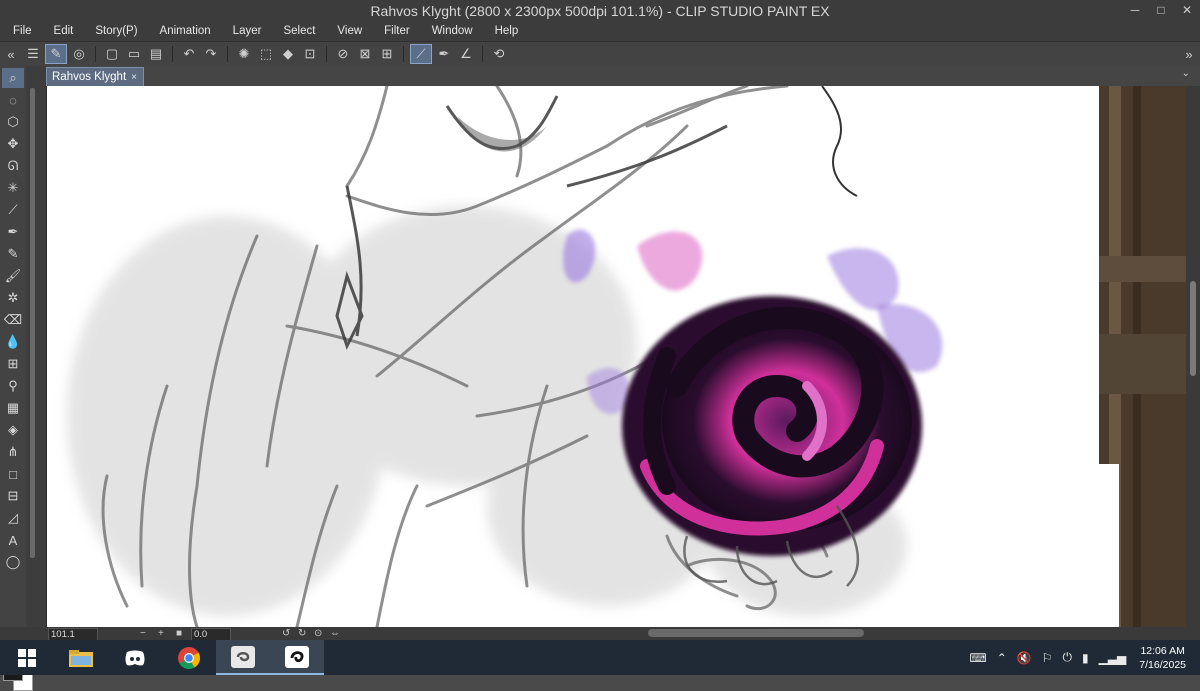 The width and height of the screenshot is (1200, 691). What do you see at coordinates (756, 633) in the screenshot?
I see `horizontal-scroll-thumb` at bounding box center [756, 633].